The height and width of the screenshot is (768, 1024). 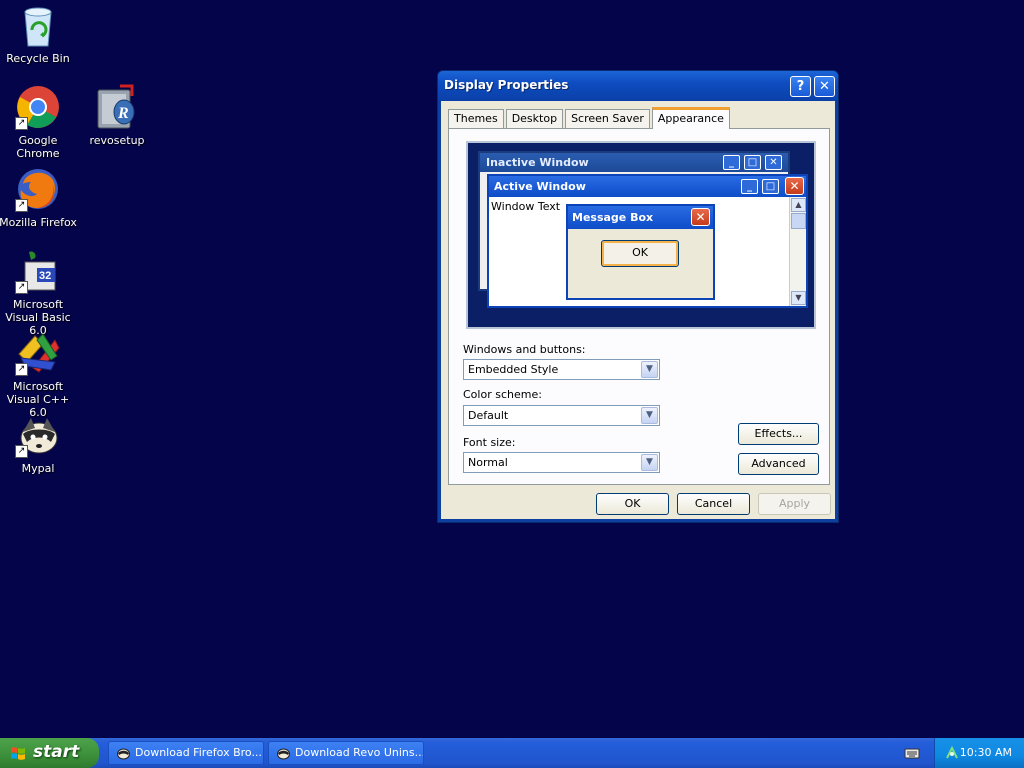 I want to click on desktop-icon-revosetup: R revosetup, so click(x=117, y=115).